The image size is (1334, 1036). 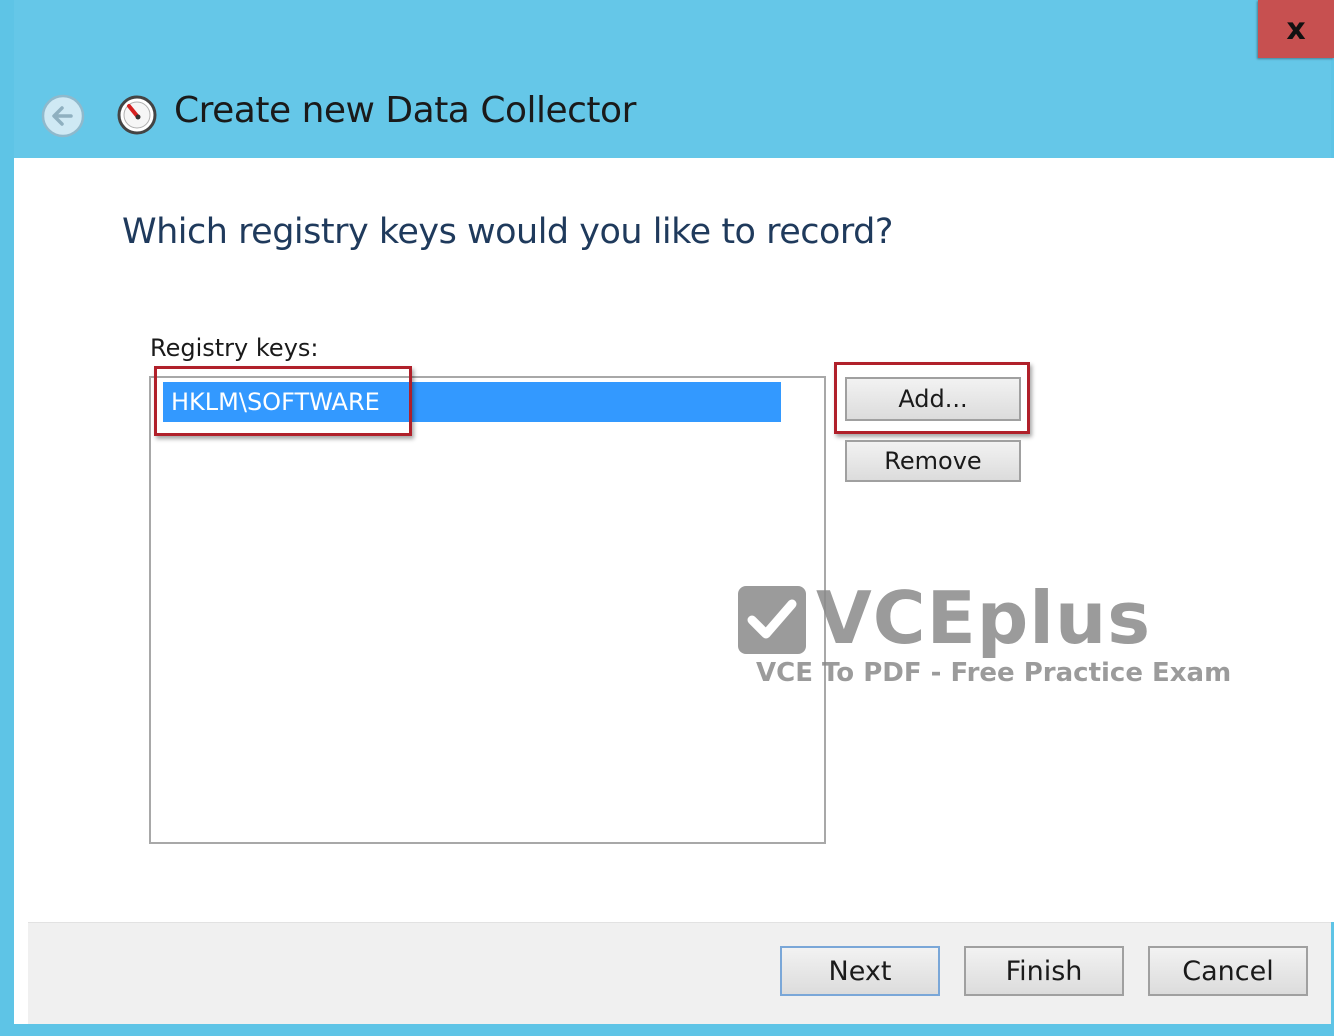 What do you see at coordinates (1228, 971) in the screenshot?
I see `cancel-button: Cancel` at bounding box center [1228, 971].